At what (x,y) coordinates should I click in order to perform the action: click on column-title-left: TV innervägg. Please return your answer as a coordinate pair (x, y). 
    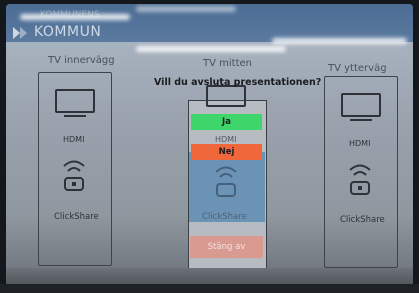
    Looking at the image, I should click on (81, 60).